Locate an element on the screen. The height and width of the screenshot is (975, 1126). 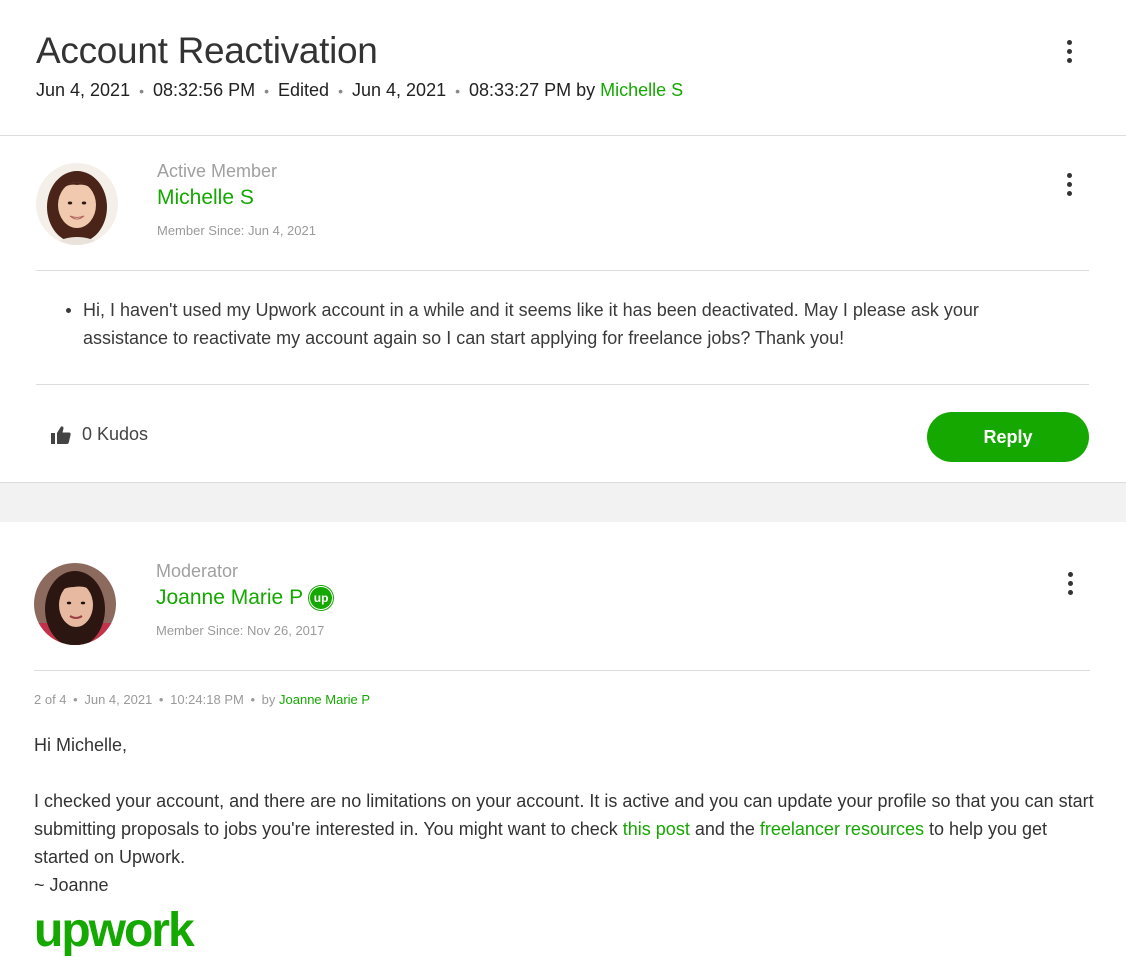
thread-options-menu-icon is located at coordinates (1069, 51).